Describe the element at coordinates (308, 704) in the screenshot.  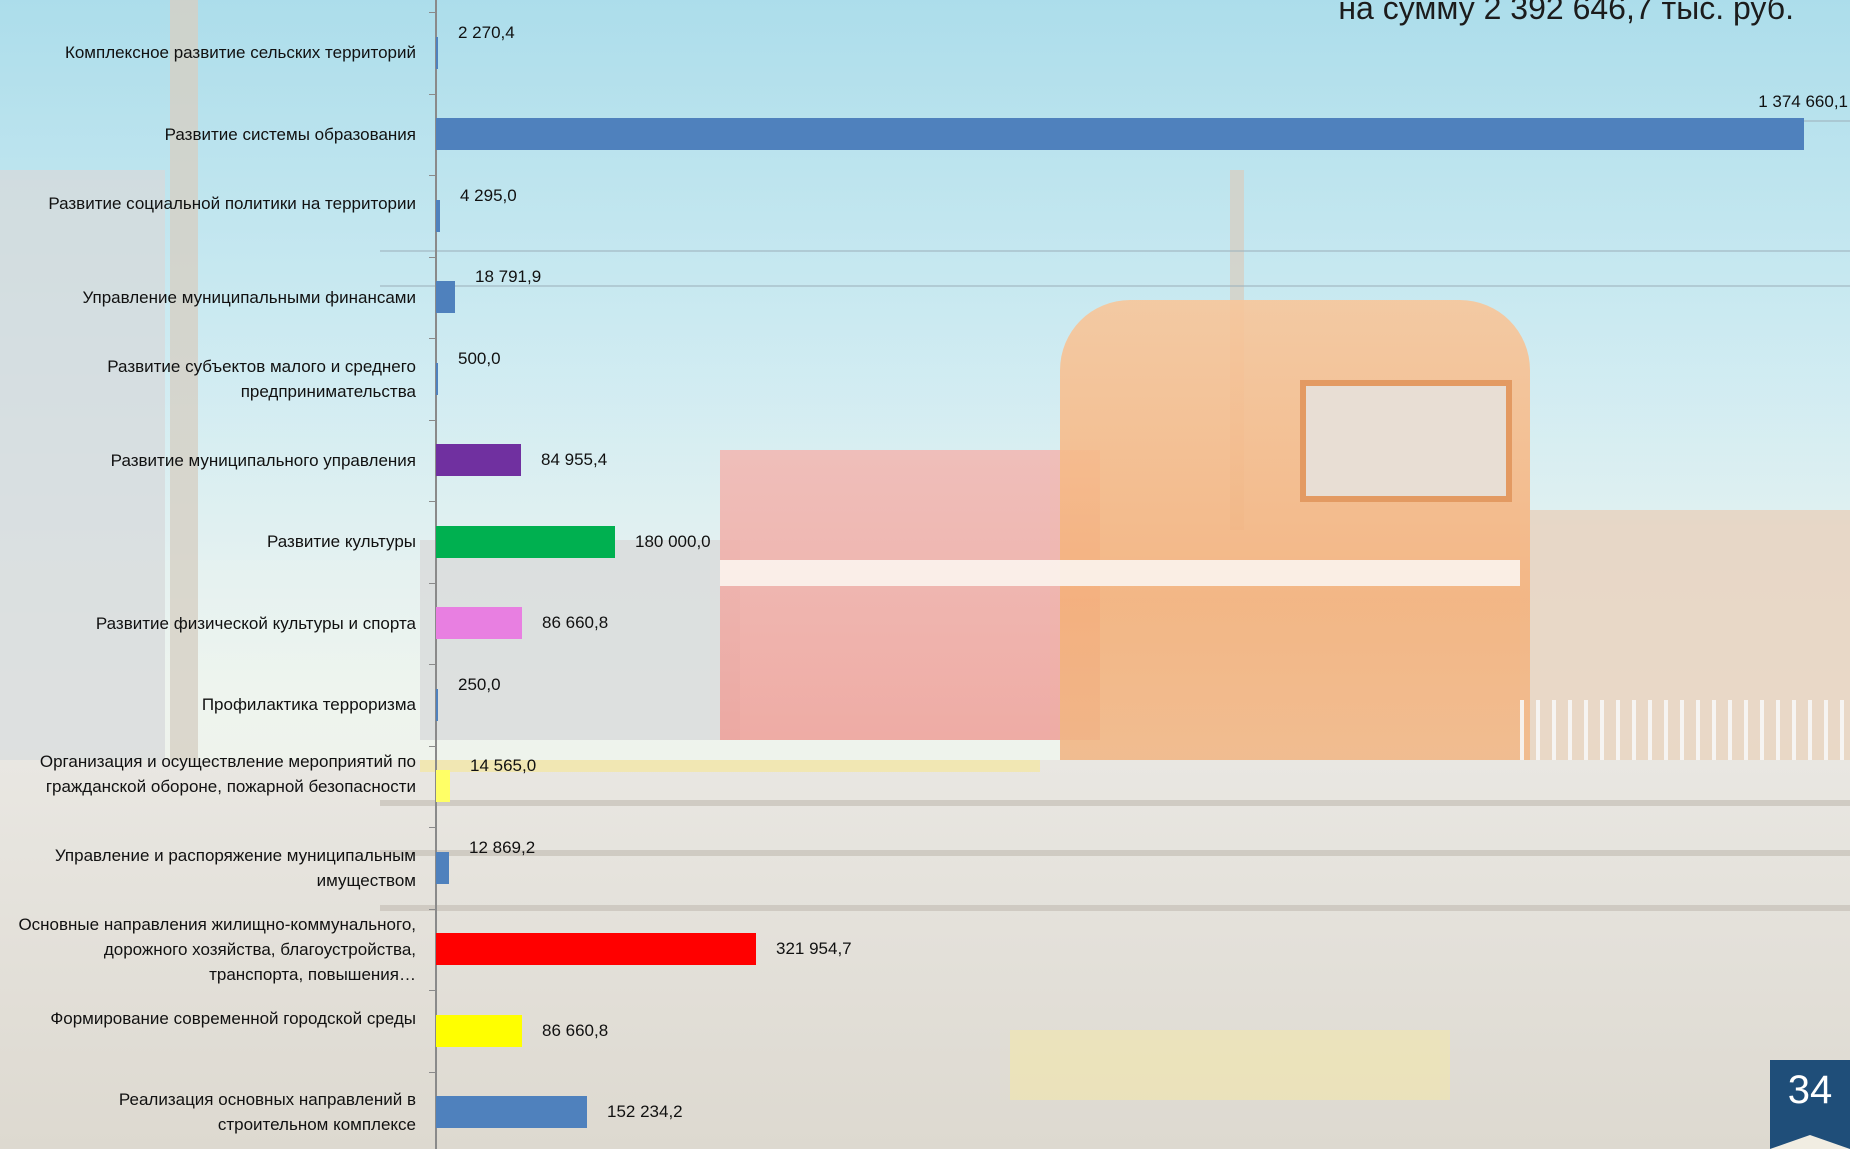
I see `category-label: Профилактика терроризма` at that location.